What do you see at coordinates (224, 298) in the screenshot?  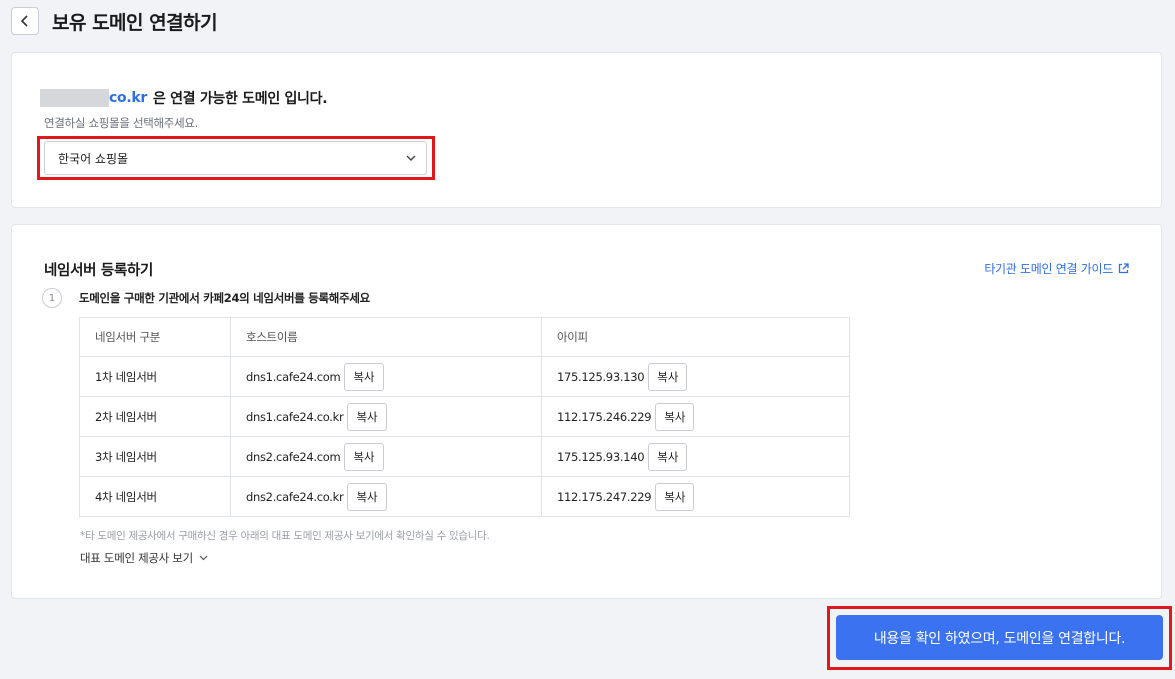 I see `step-text: 도메인을 구매한 기관에서 카페24의 네임서버를 등록해주세요` at bounding box center [224, 298].